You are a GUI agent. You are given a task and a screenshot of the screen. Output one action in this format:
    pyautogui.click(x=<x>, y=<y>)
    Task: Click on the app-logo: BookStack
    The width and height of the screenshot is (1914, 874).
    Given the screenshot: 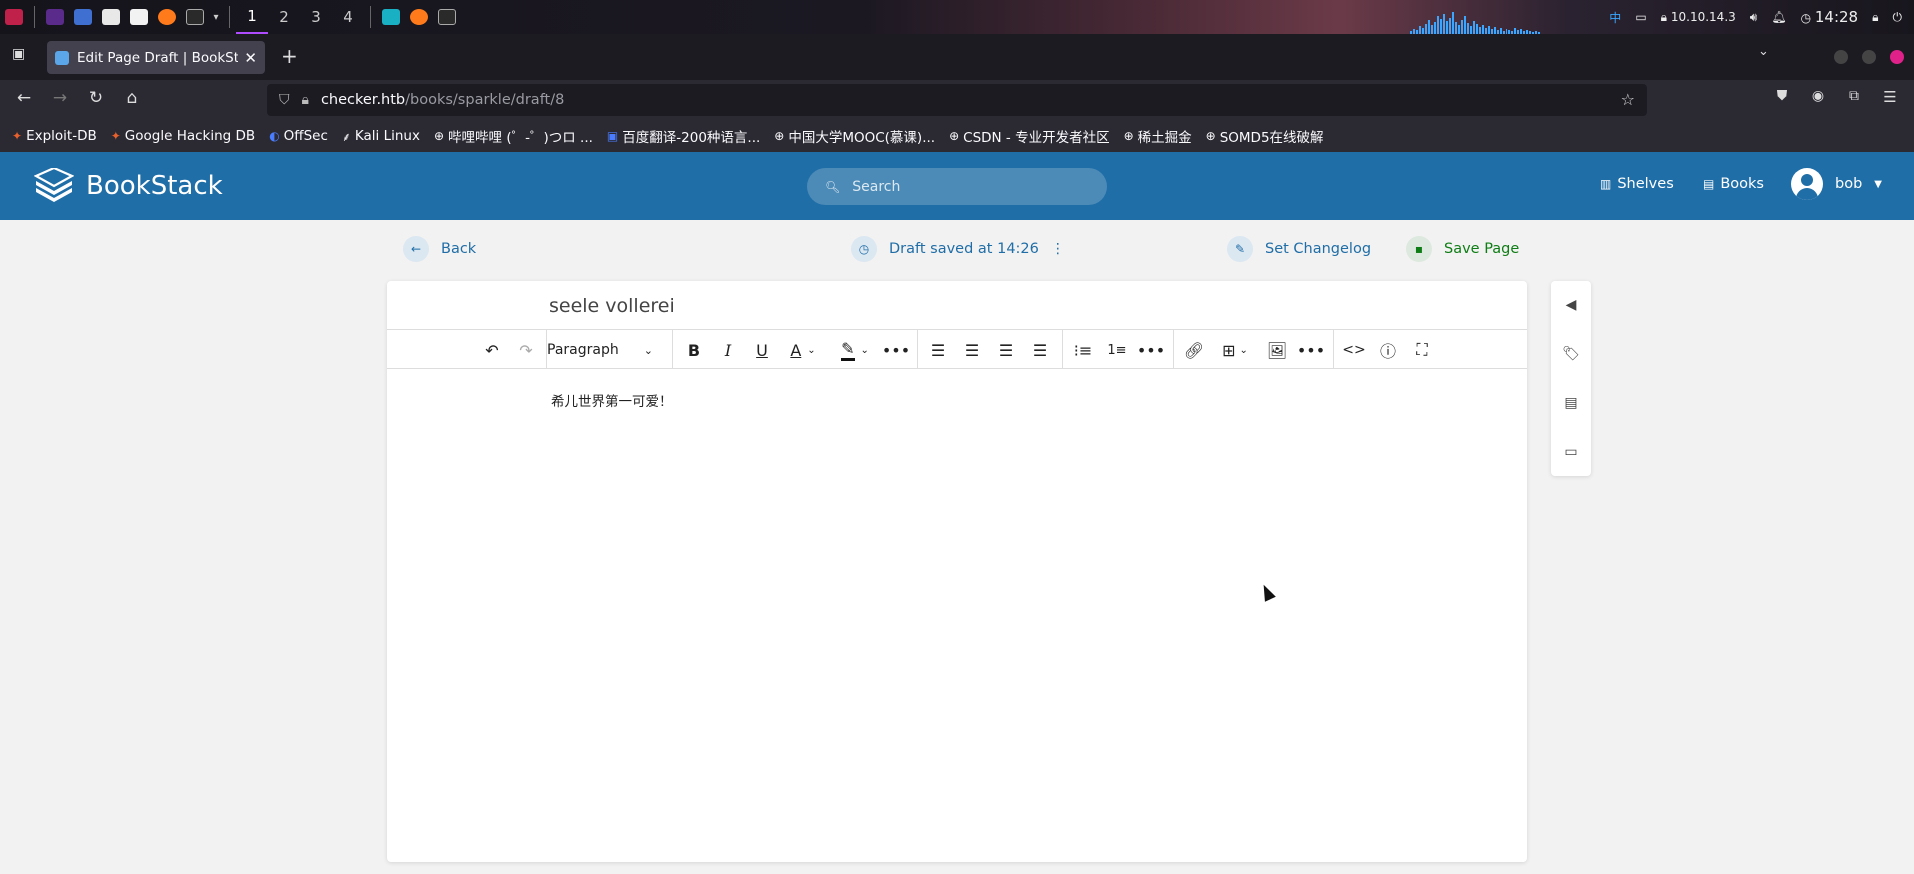 What is the action you would take?
    pyautogui.click(x=128, y=186)
    